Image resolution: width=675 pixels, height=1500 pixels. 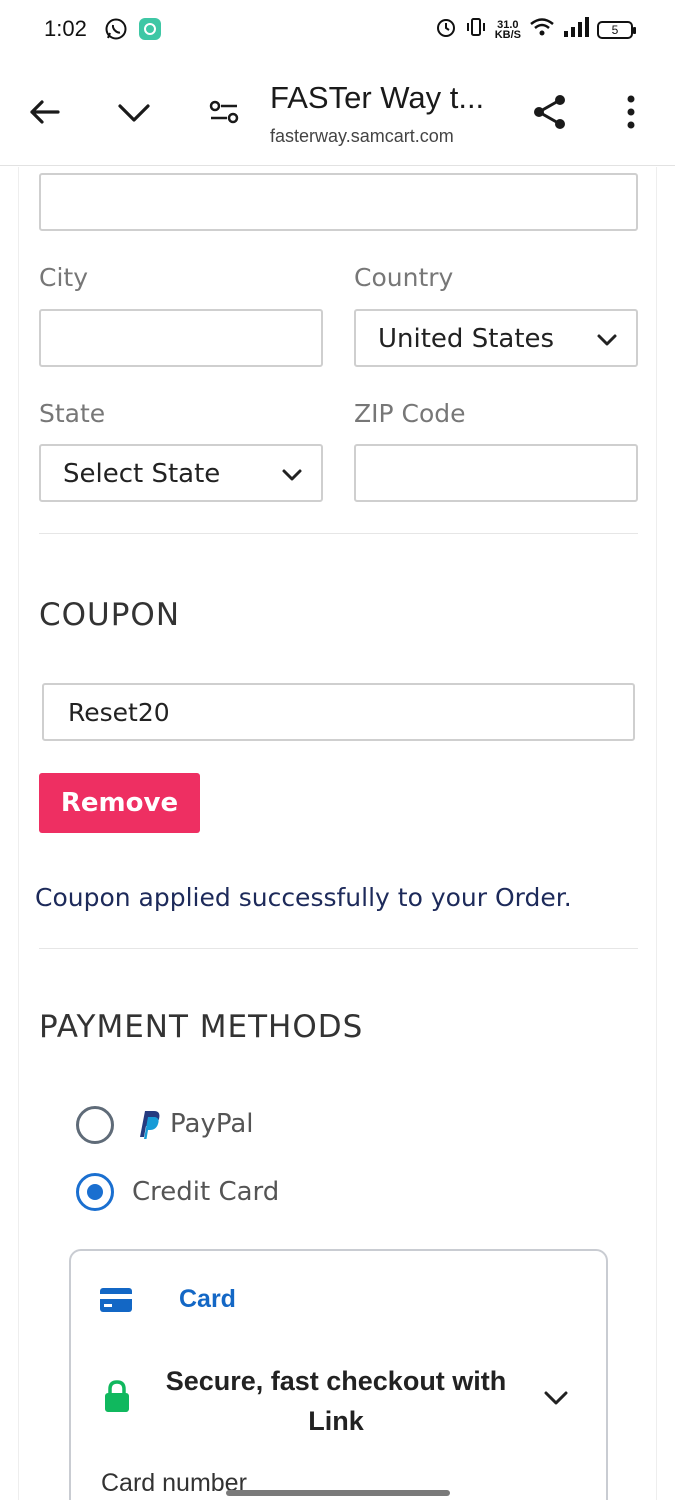 What do you see at coordinates (133, 31) in the screenshot?
I see `status-notification-icons` at bounding box center [133, 31].